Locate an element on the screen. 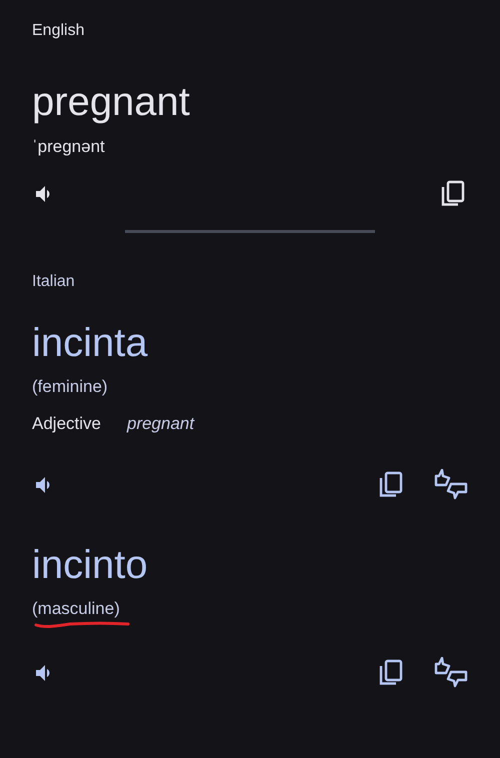  source-word: pregnant is located at coordinates (111, 102).